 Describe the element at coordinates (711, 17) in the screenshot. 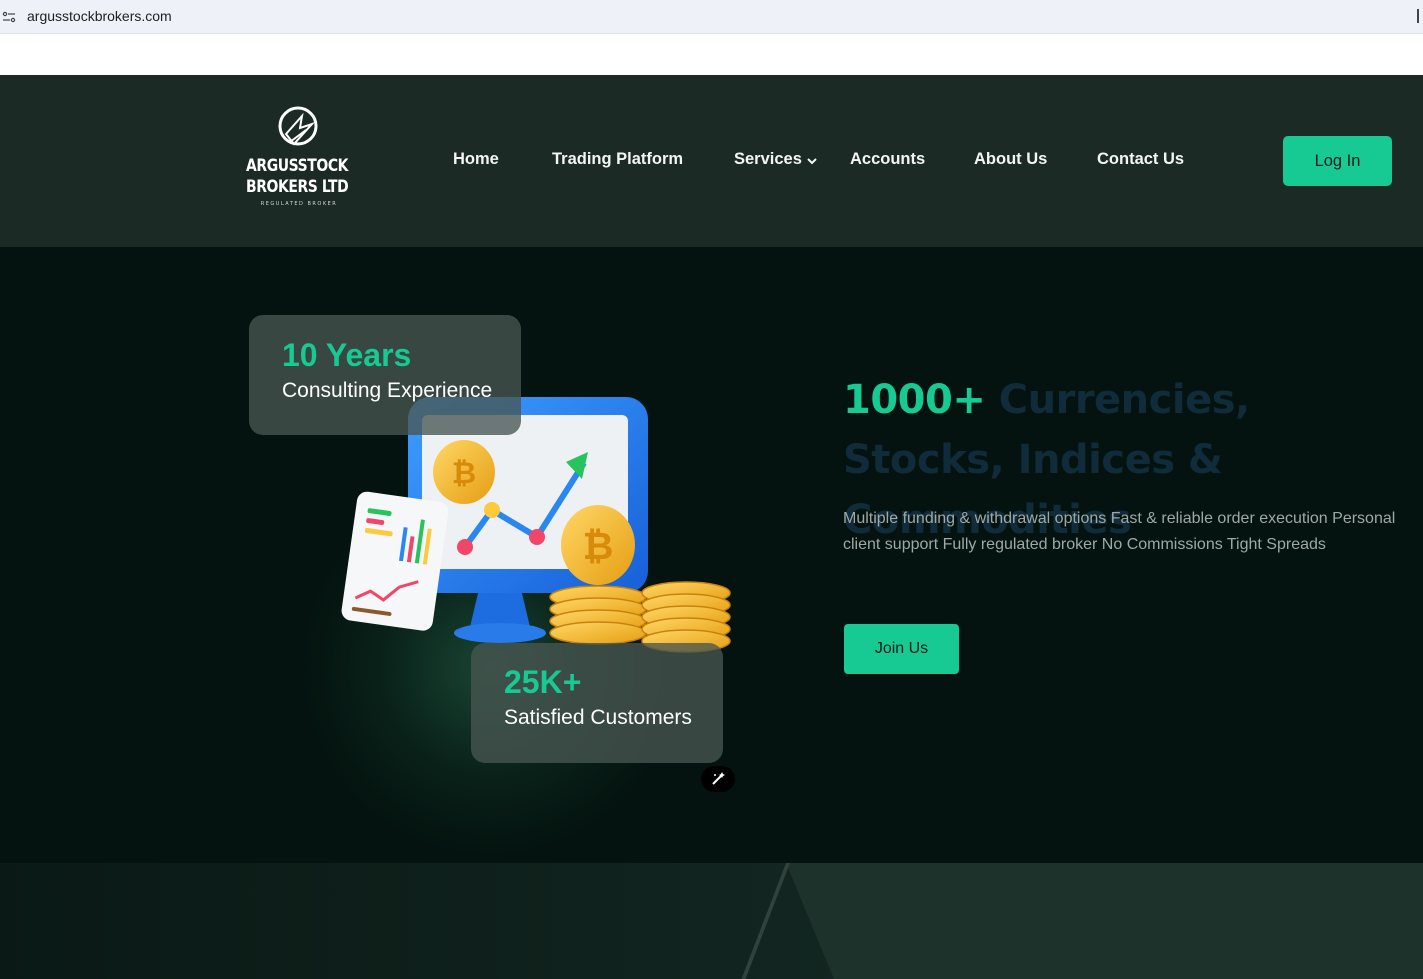

I see `browser-address-bar: argusstockbrokers.com` at that location.